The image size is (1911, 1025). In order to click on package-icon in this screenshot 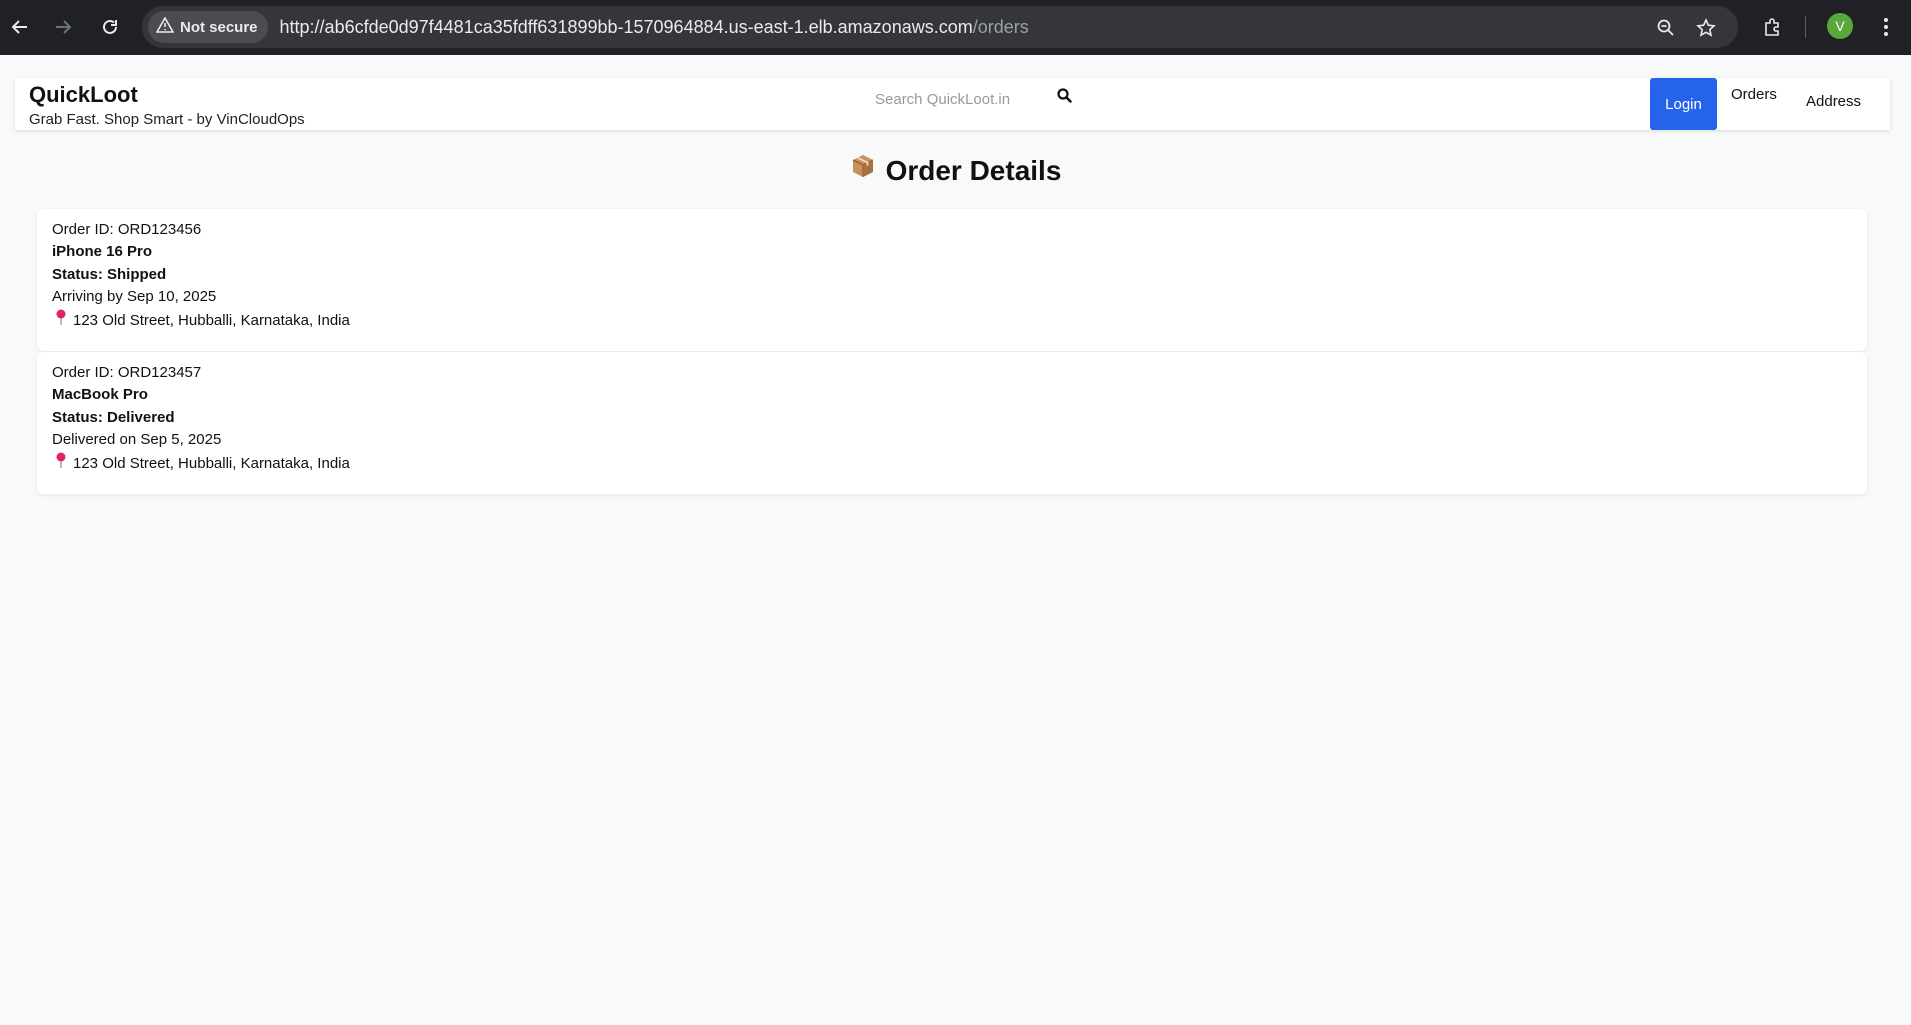, I will do `click(863, 169)`.